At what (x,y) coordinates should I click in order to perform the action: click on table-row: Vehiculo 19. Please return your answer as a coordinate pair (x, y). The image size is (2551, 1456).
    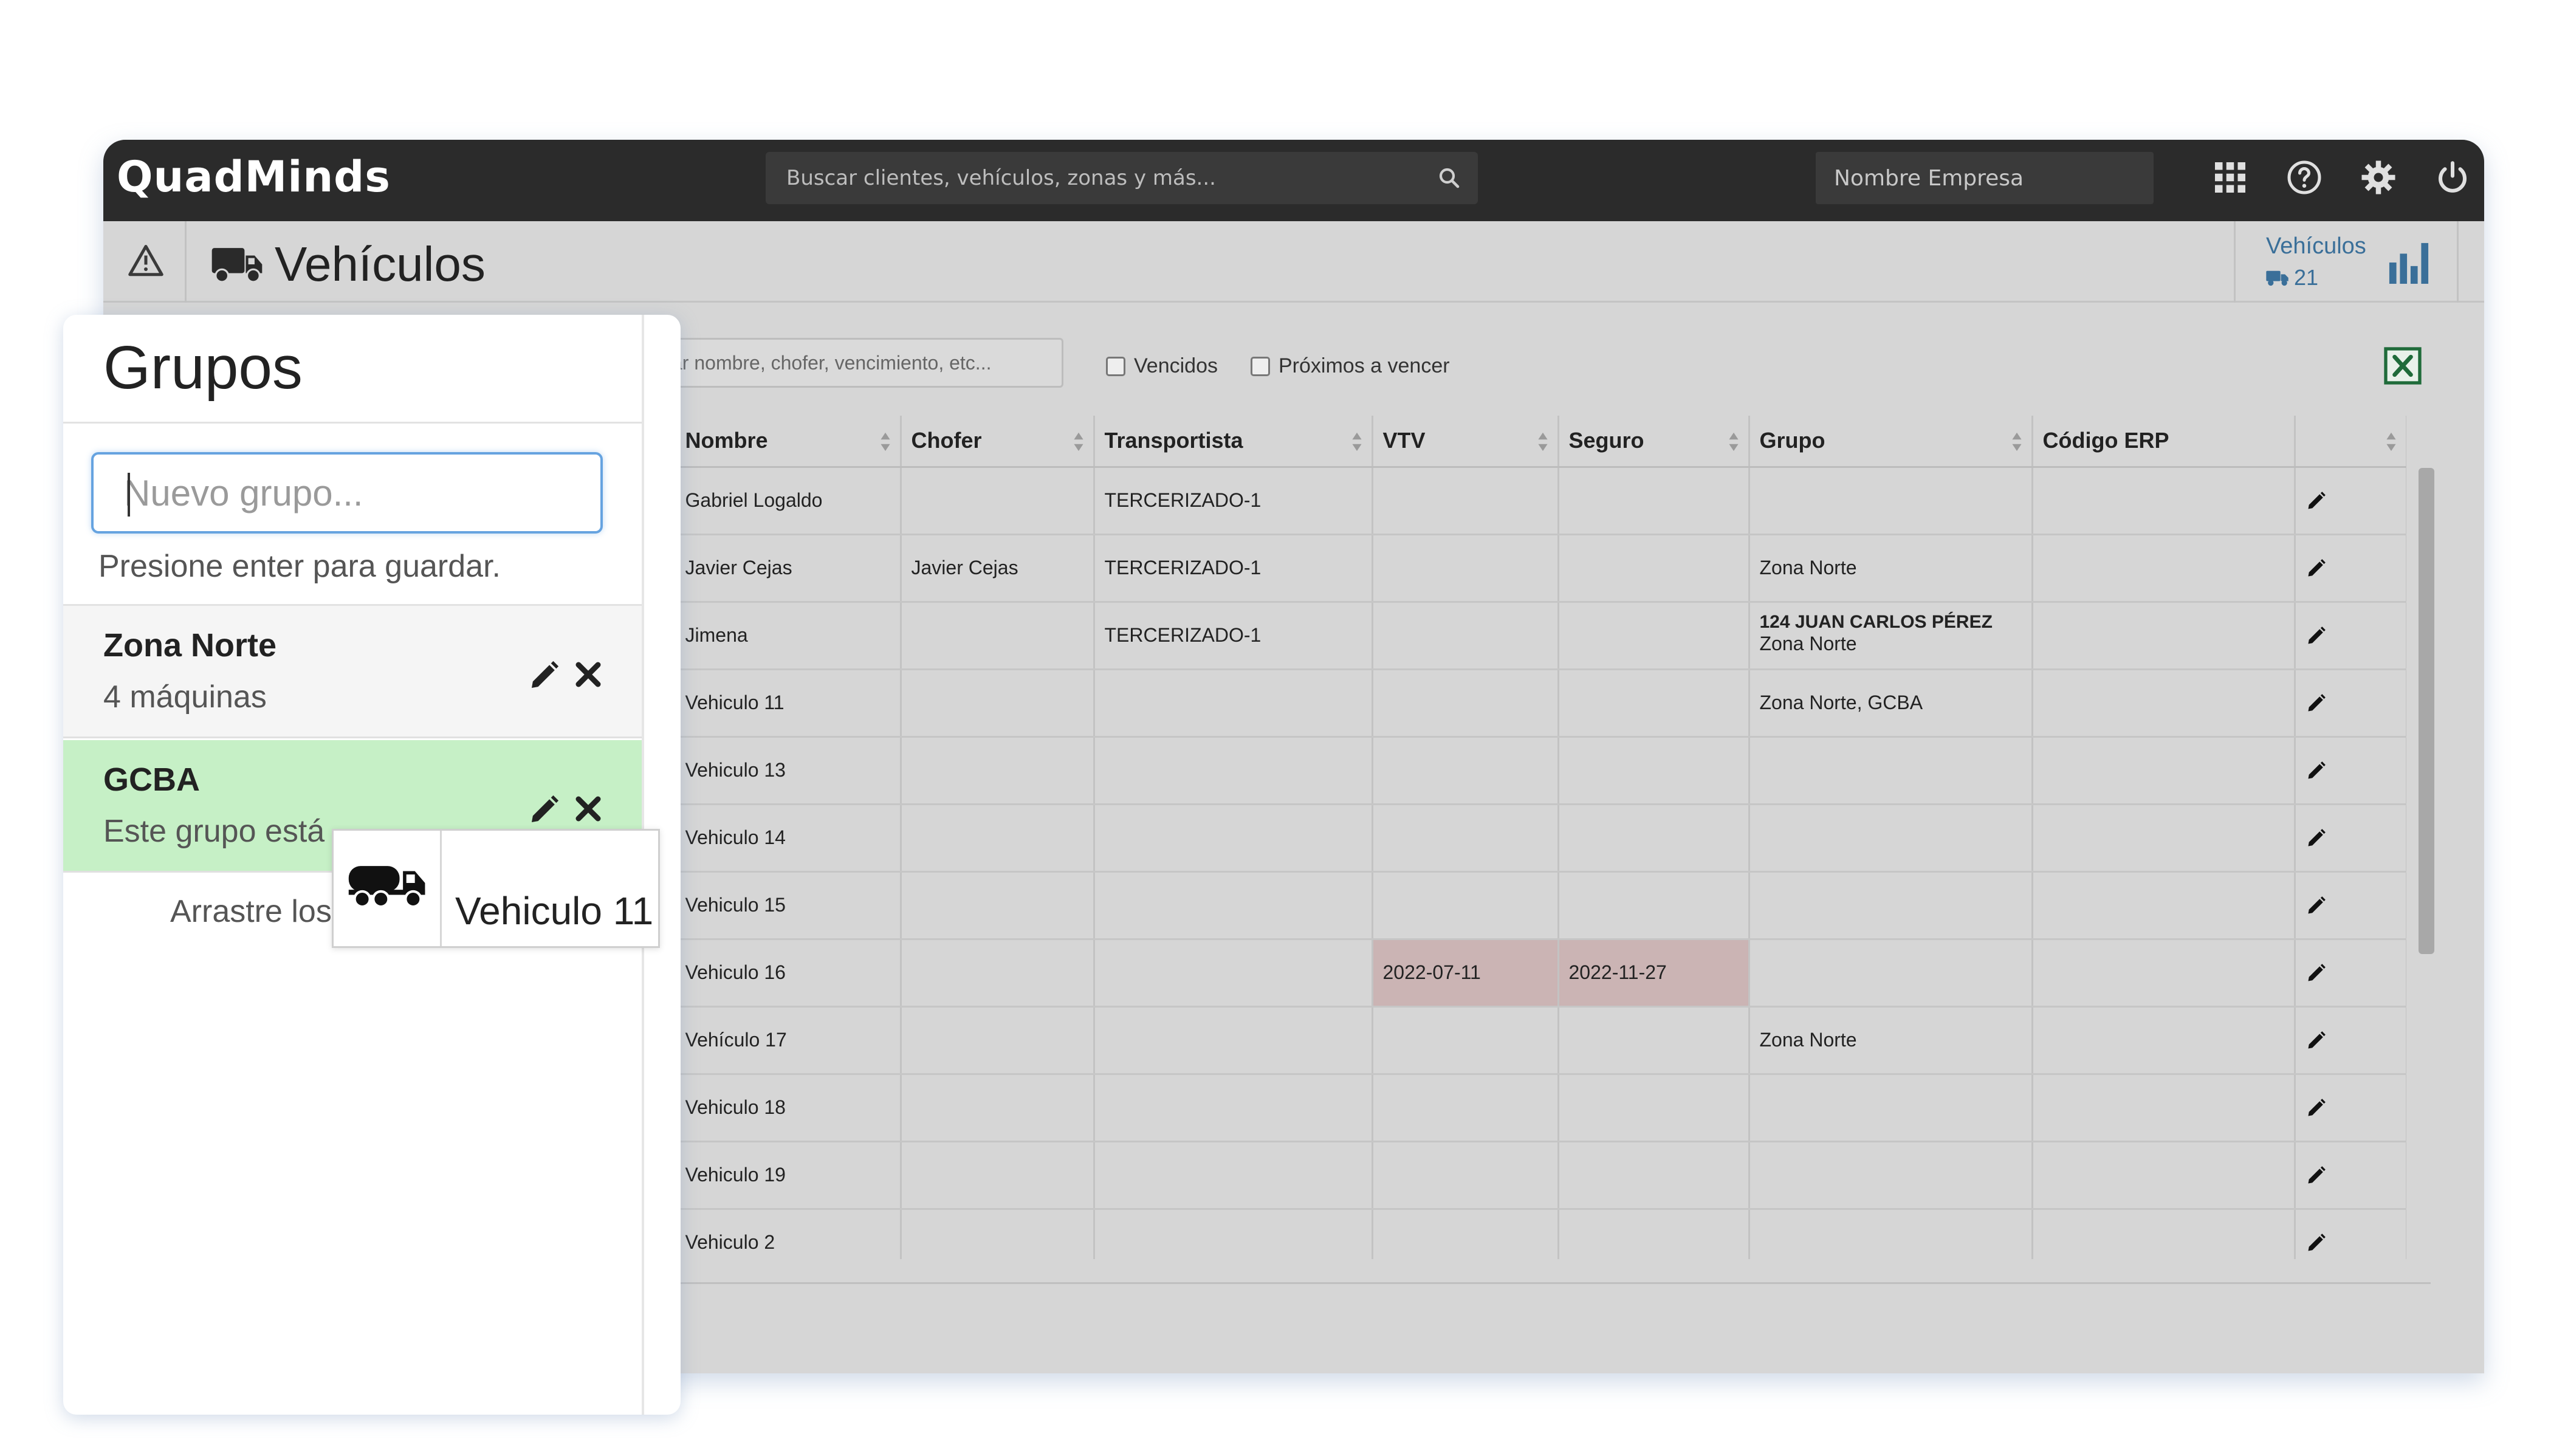
    Looking at the image, I should click on (1531, 1175).